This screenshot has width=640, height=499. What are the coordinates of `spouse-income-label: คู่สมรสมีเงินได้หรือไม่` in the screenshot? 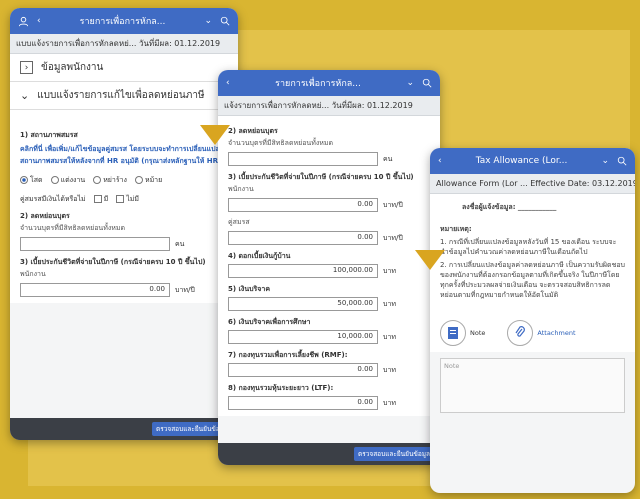 It's located at (53, 199).